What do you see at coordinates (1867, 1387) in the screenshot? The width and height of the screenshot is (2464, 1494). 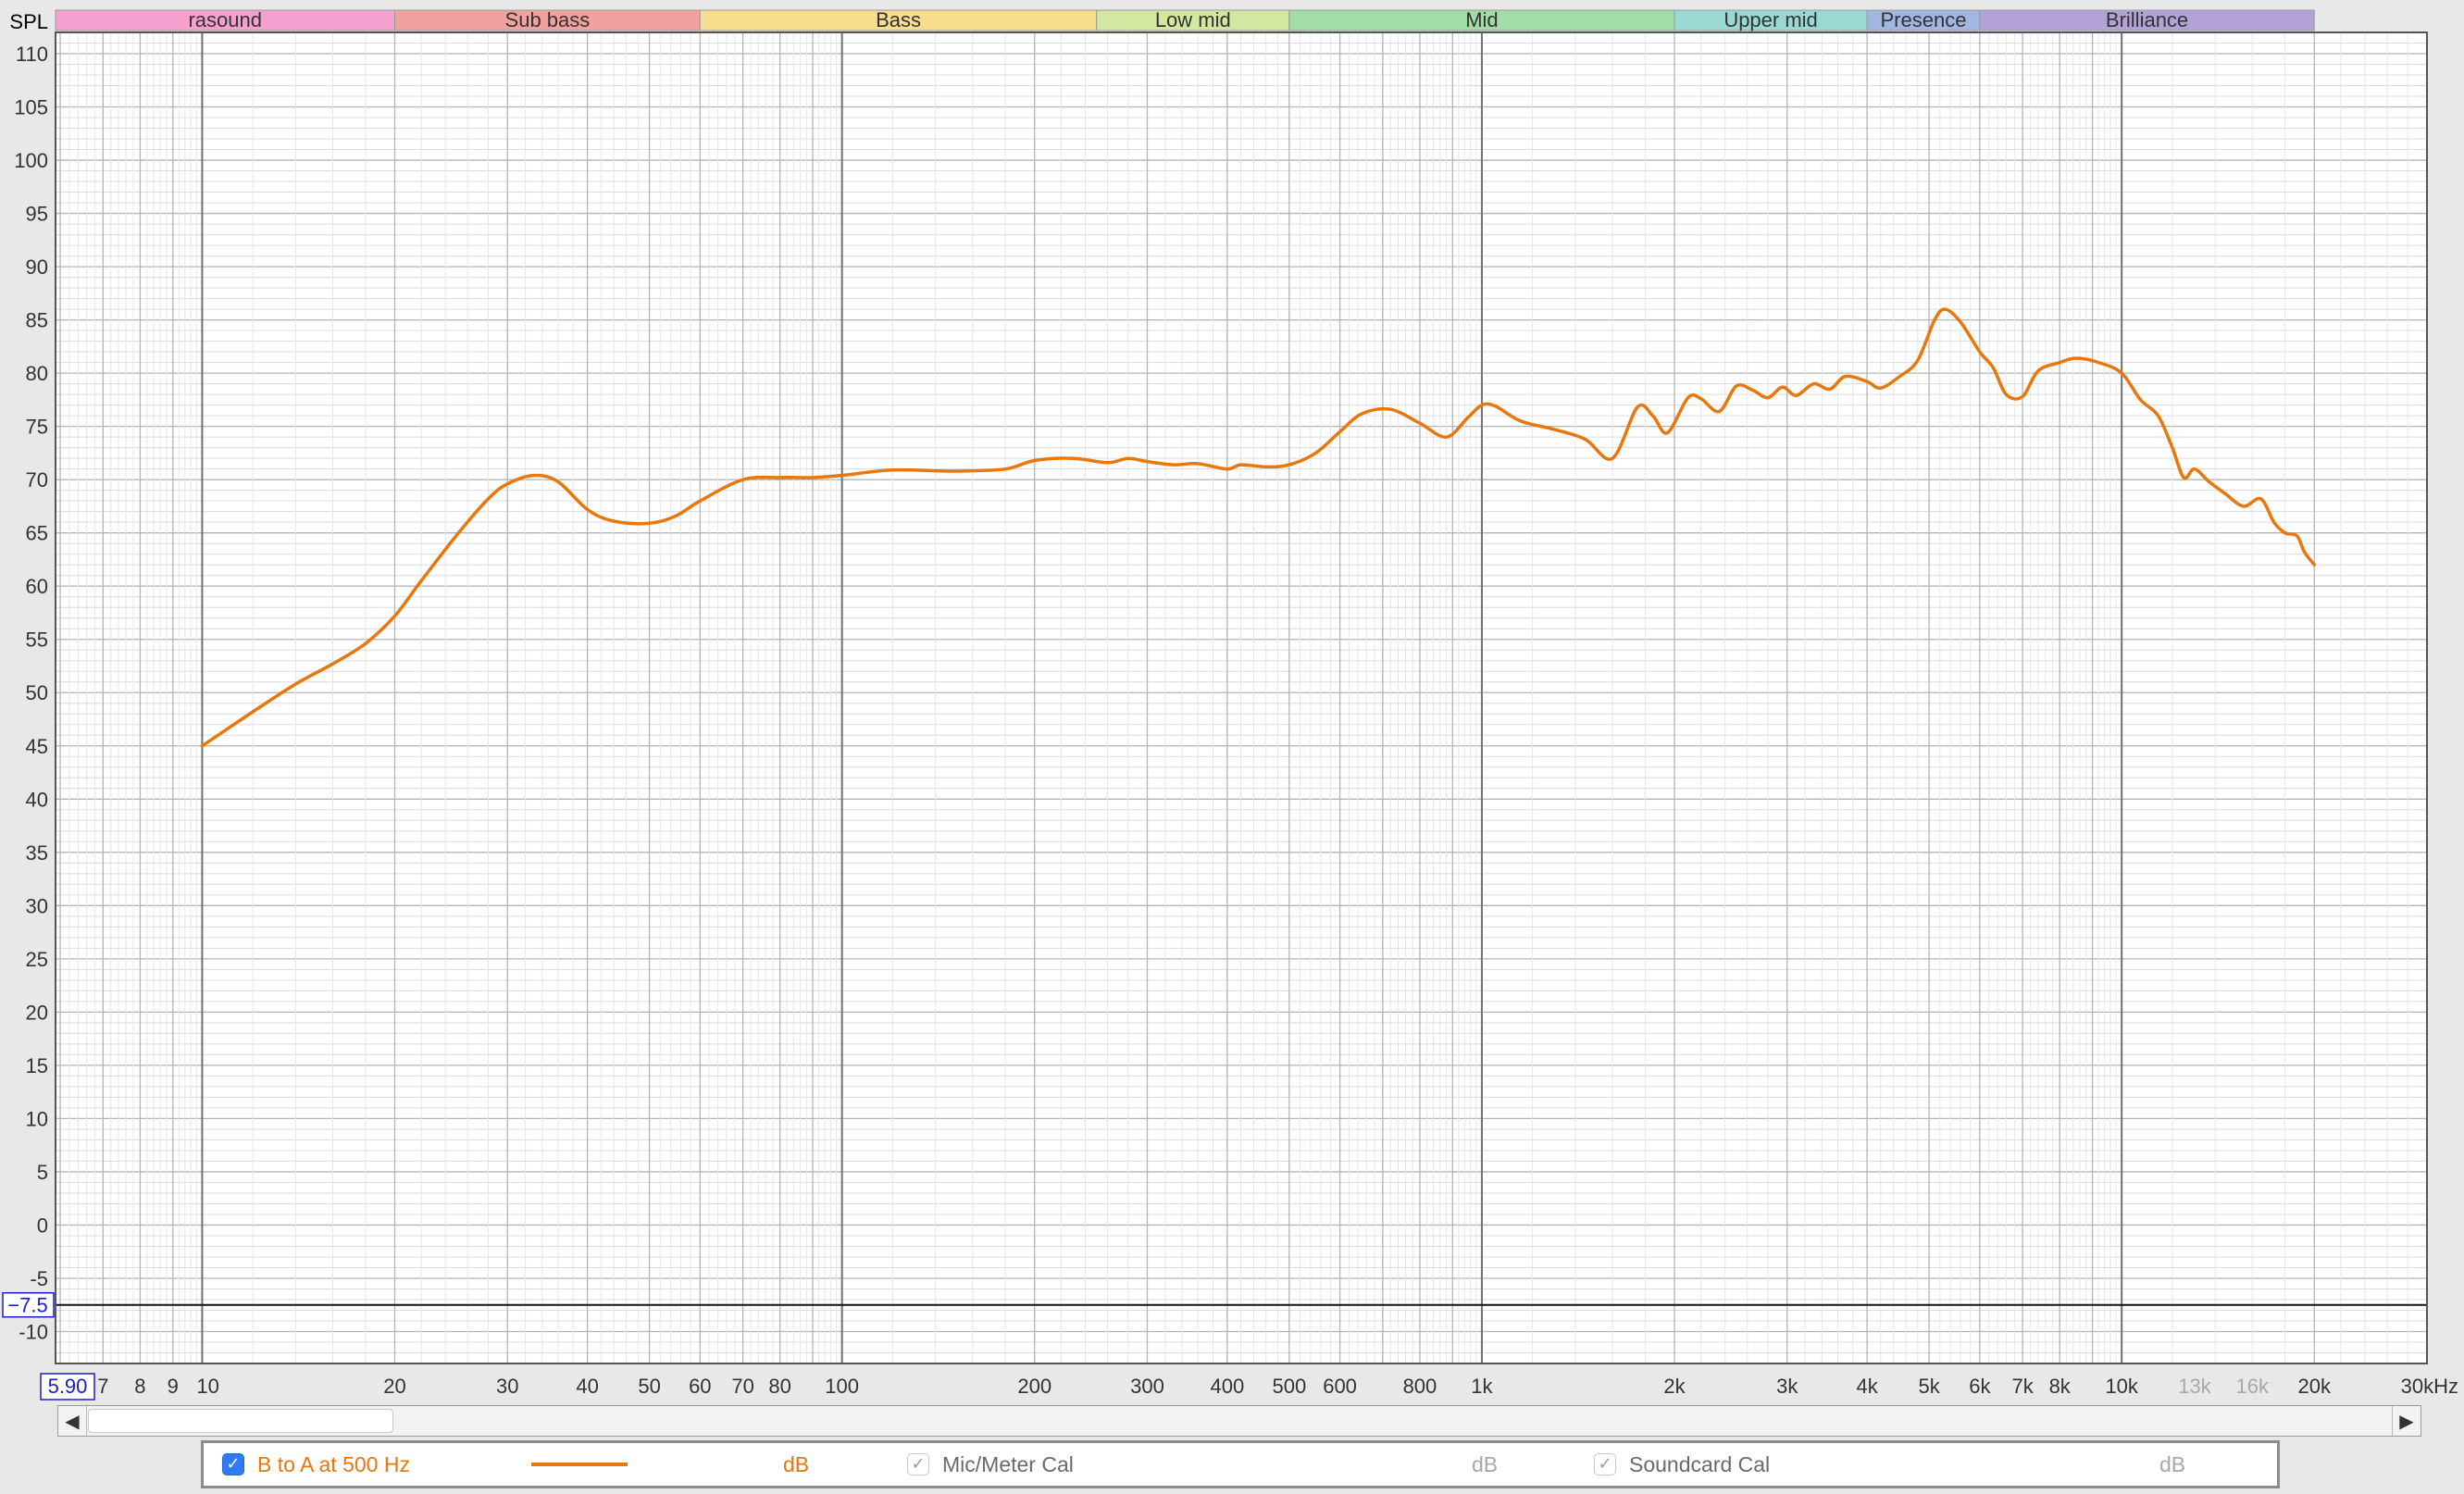 I see `x-tick-label: 4k` at bounding box center [1867, 1387].